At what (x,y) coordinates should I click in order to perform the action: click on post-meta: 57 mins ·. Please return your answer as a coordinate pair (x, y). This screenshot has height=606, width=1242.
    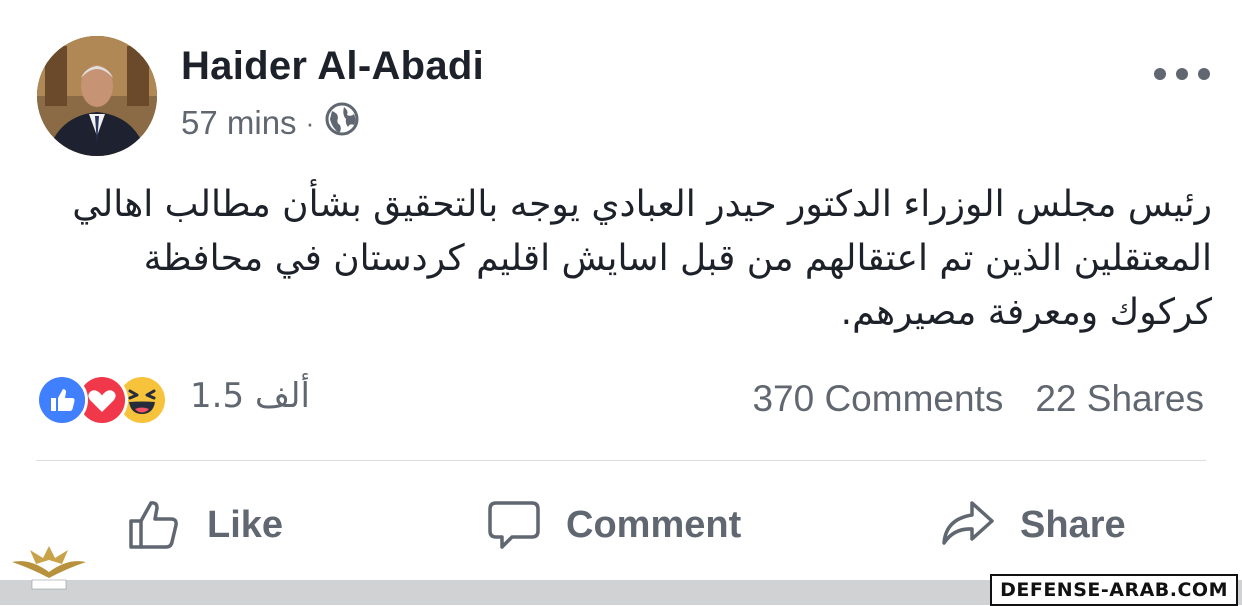
    Looking at the image, I should click on (270, 123).